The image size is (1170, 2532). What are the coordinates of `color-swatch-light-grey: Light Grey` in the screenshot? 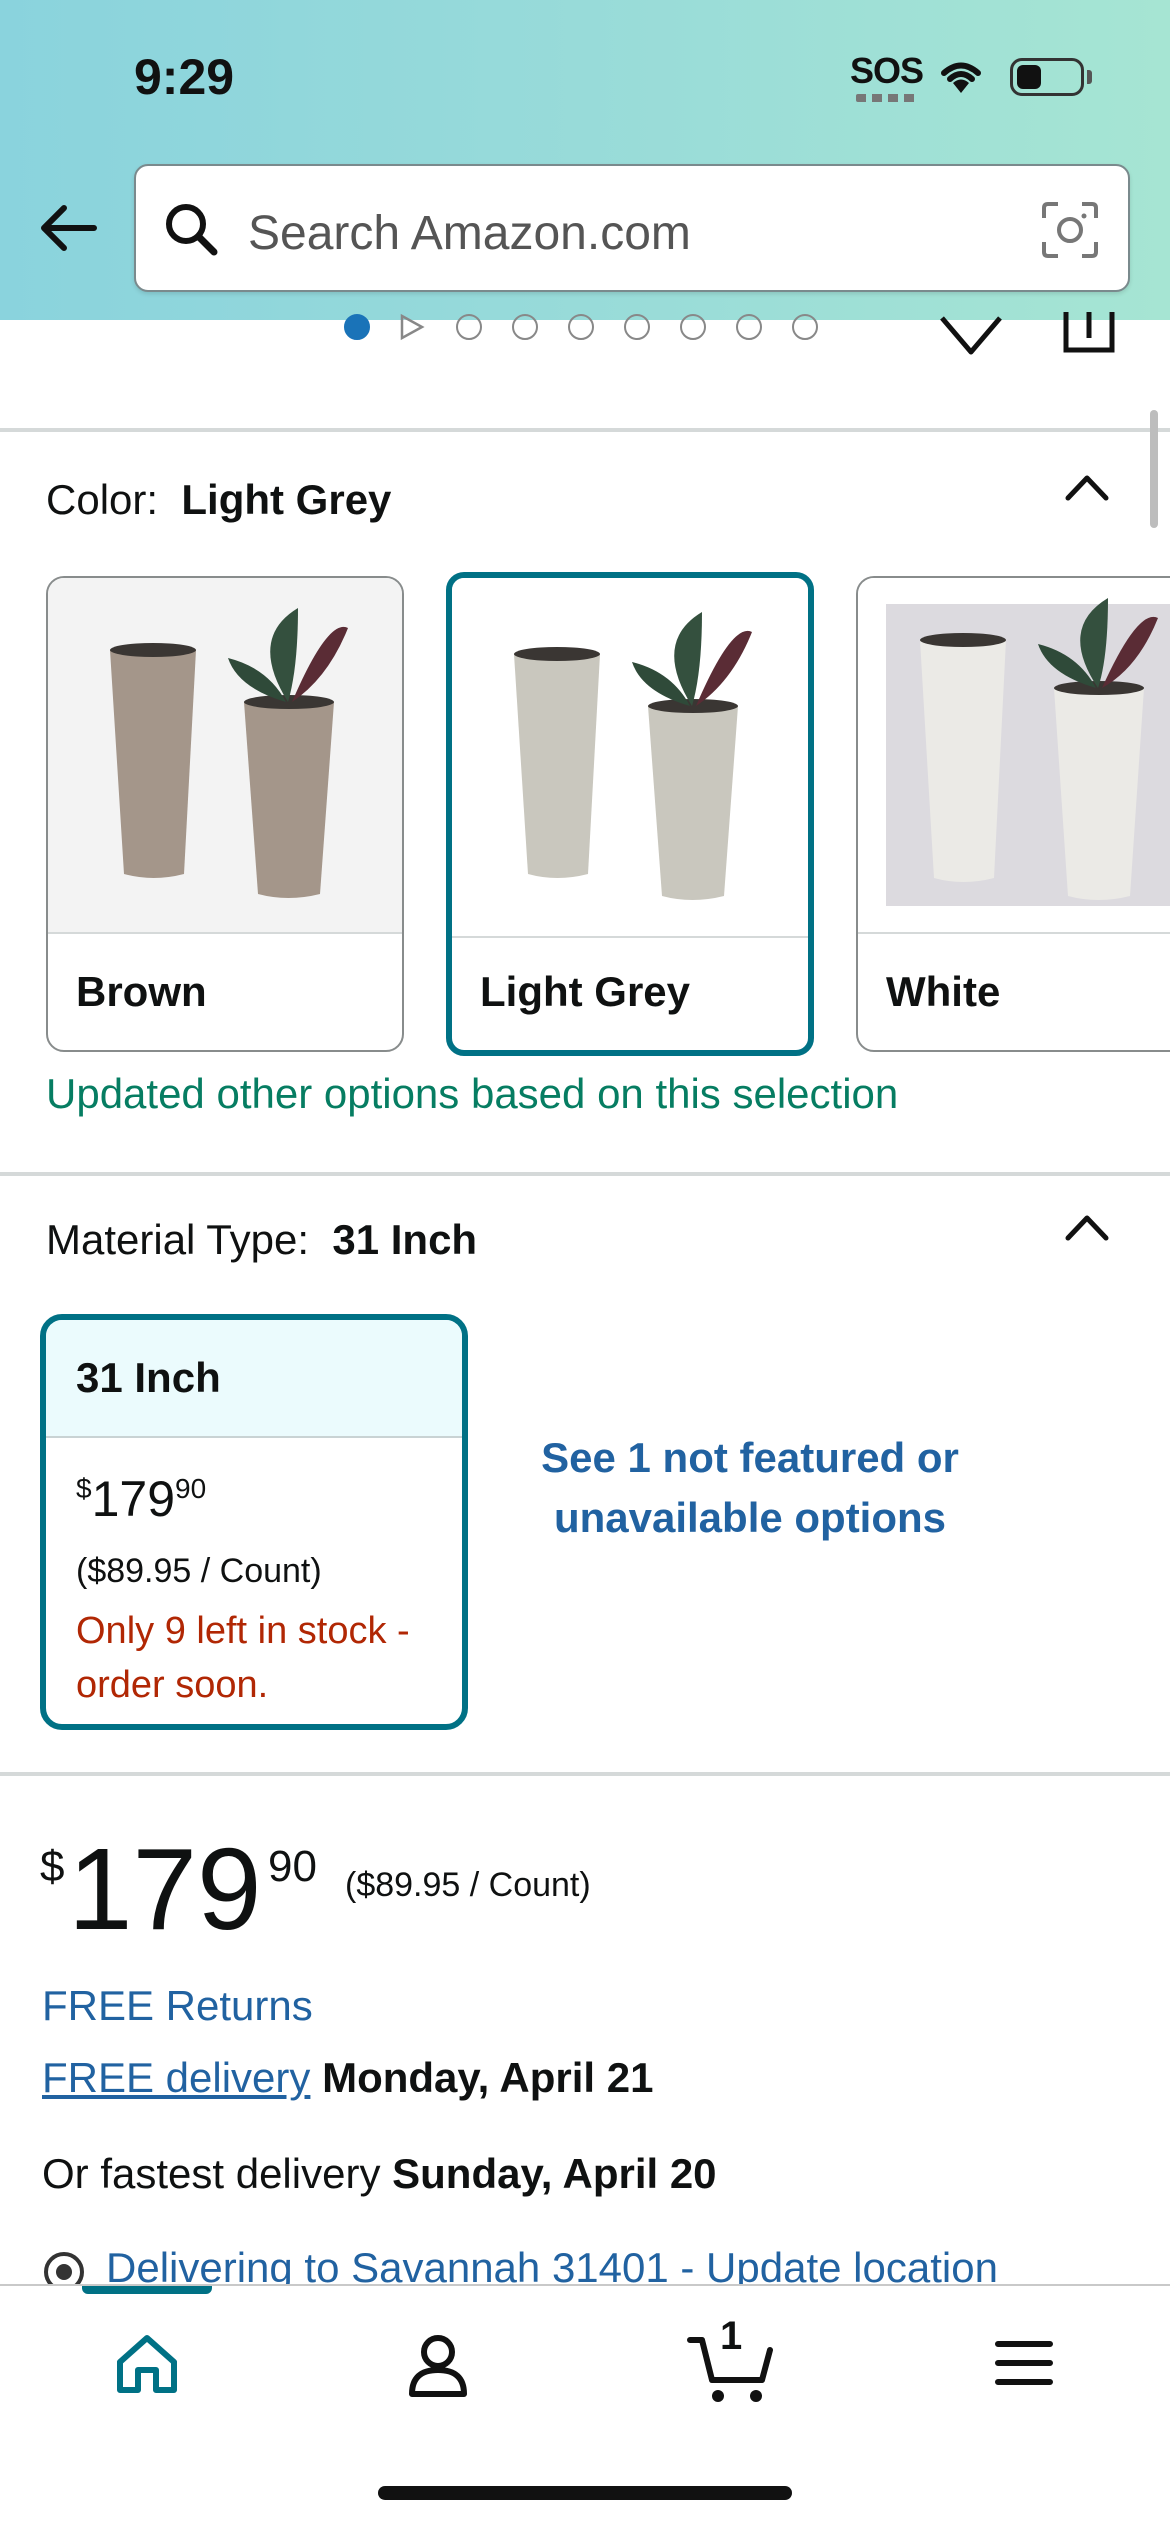 It's located at (630, 814).